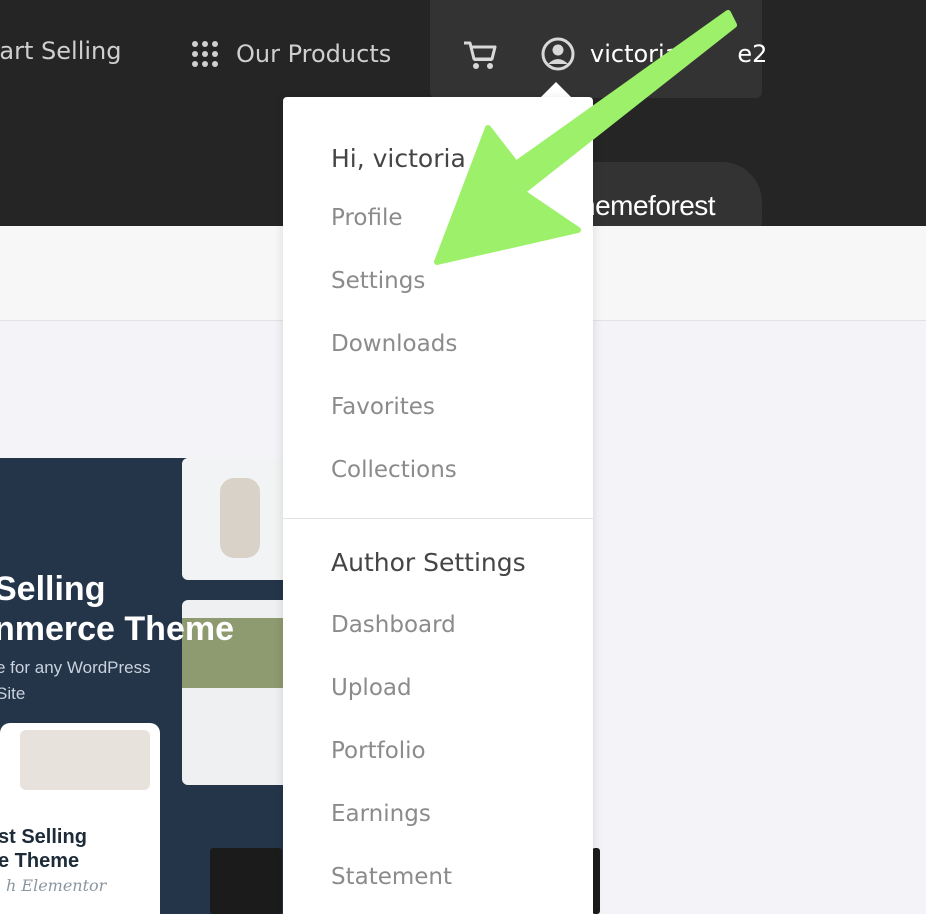  Describe the element at coordinates (381, 814) in the screenshot. I see `menu-item-earnings: Earnings` at that location.